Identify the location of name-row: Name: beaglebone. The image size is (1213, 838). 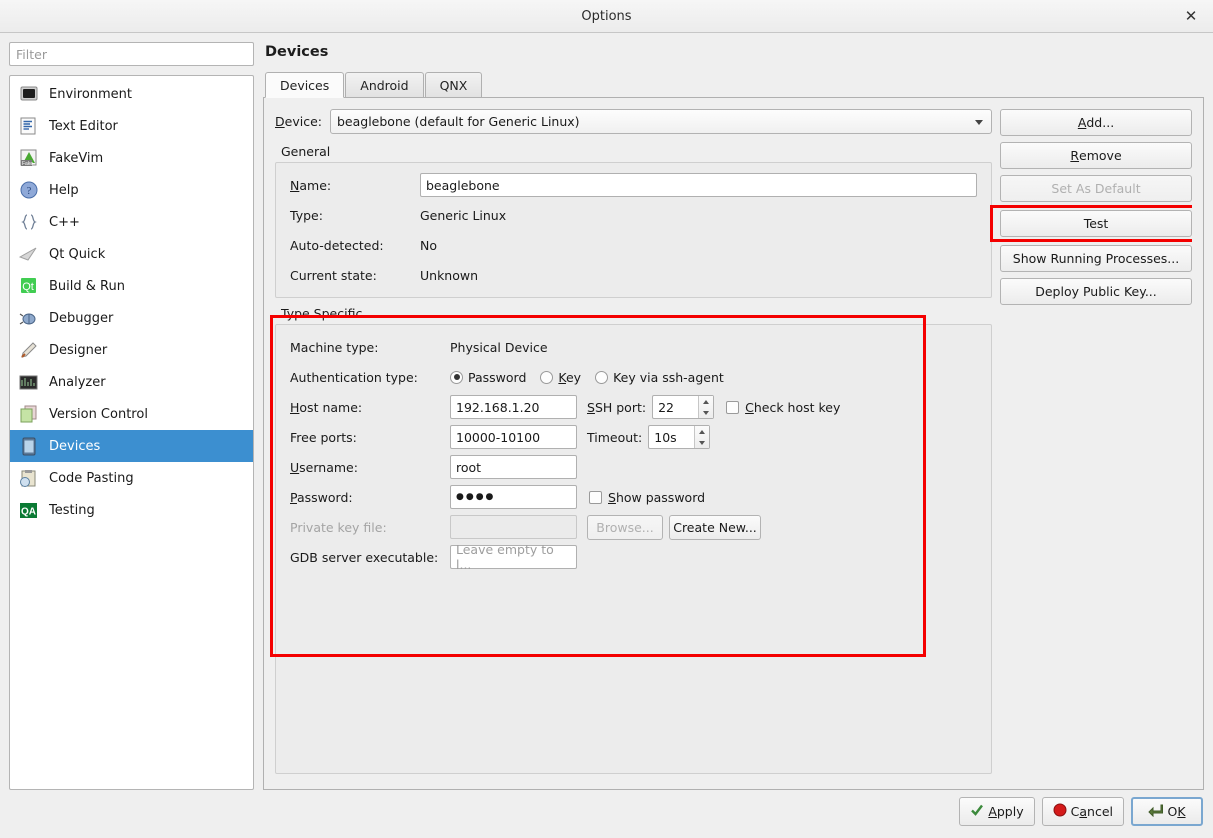
(633, 185).